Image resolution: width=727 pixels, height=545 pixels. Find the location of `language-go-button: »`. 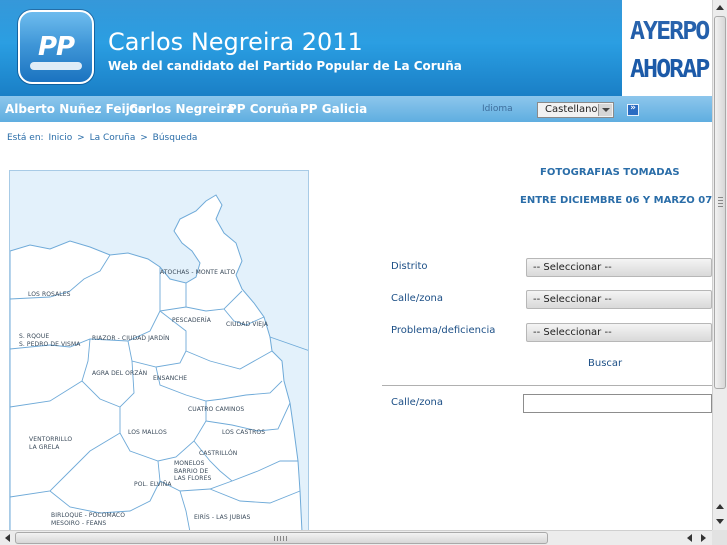

language-go-button: » is located at coordinates (633, 109).